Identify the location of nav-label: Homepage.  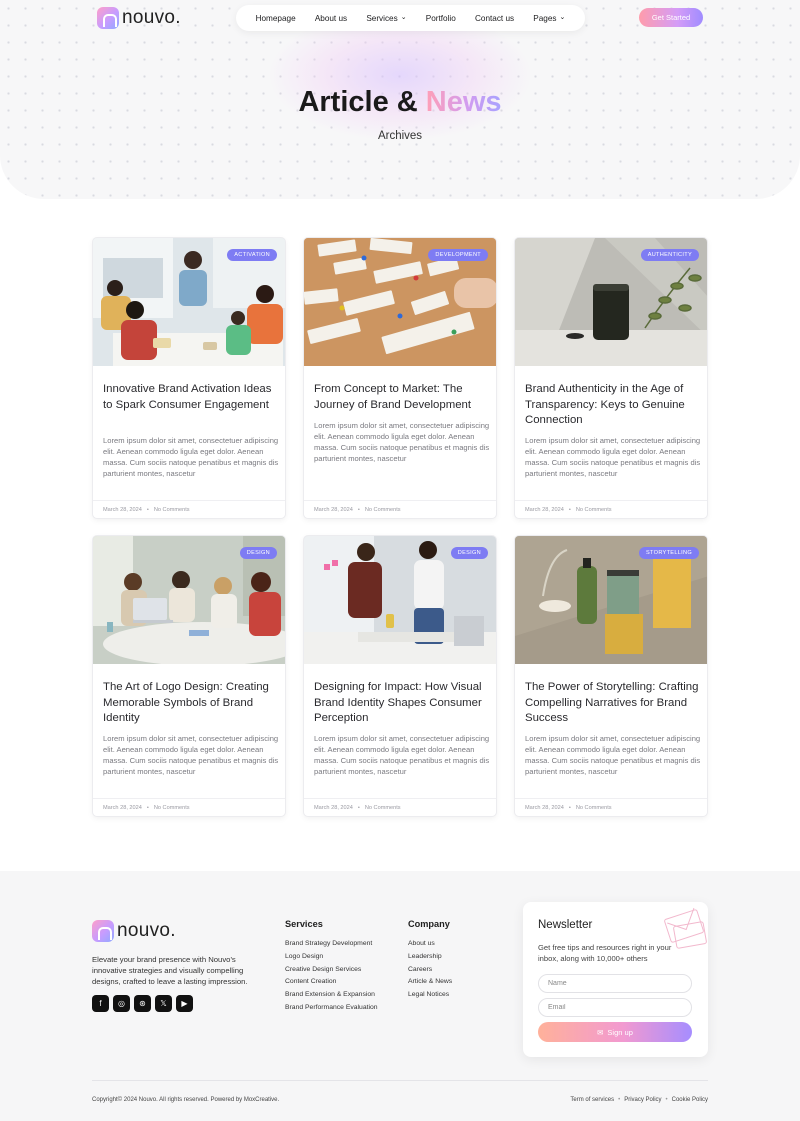
(275, 18).